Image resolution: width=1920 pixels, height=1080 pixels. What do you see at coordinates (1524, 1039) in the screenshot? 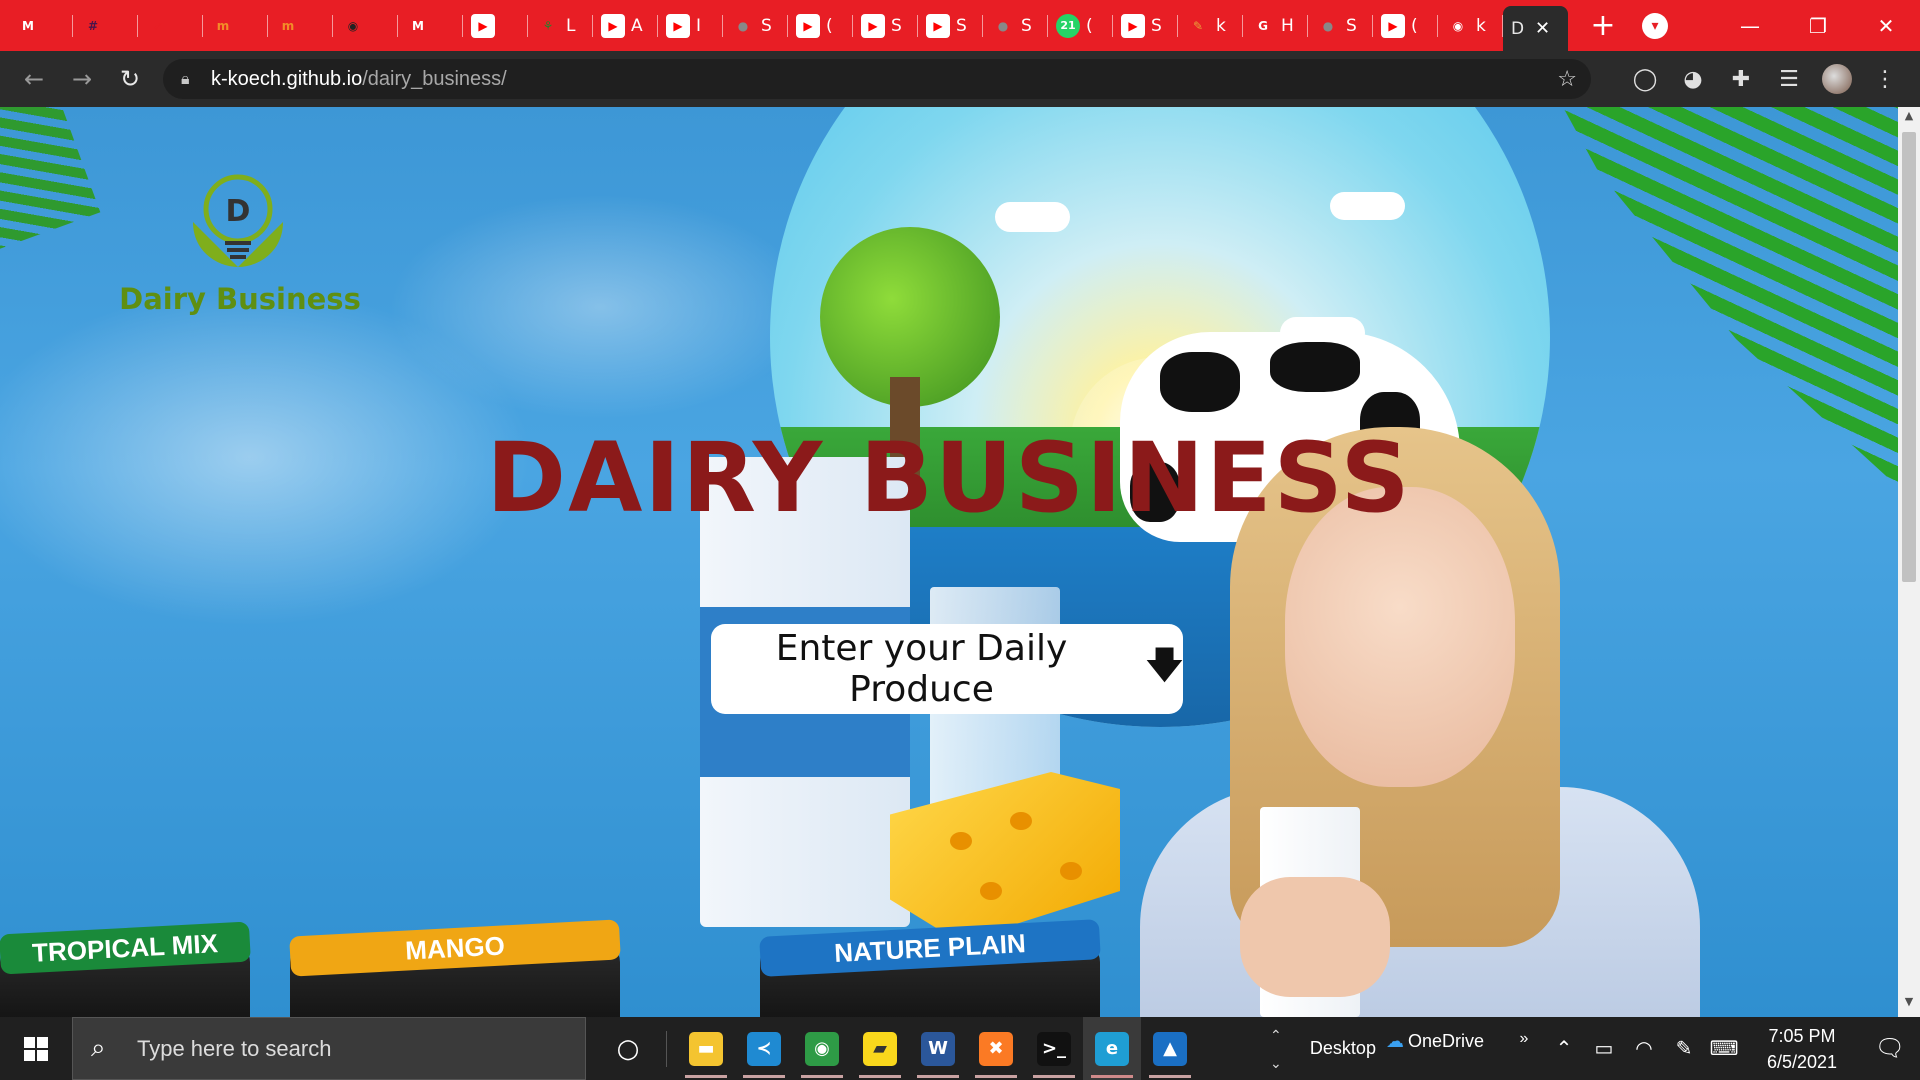
I see `toolbar-overflow-icon: »` at bounding box center [1524, 1039].